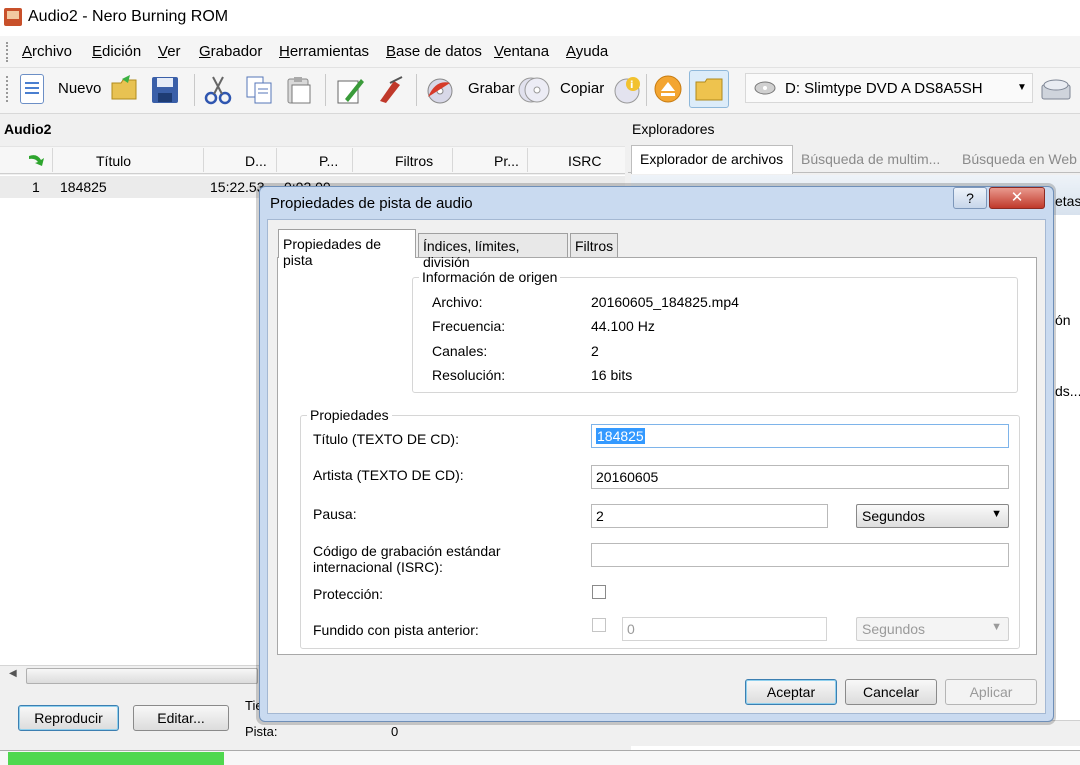 The image size is (1080, 765). What do you see at coordinates (116, 51) in the screenshot?
I see `menu-edicion: Edición` at bounding box center [116, 51].